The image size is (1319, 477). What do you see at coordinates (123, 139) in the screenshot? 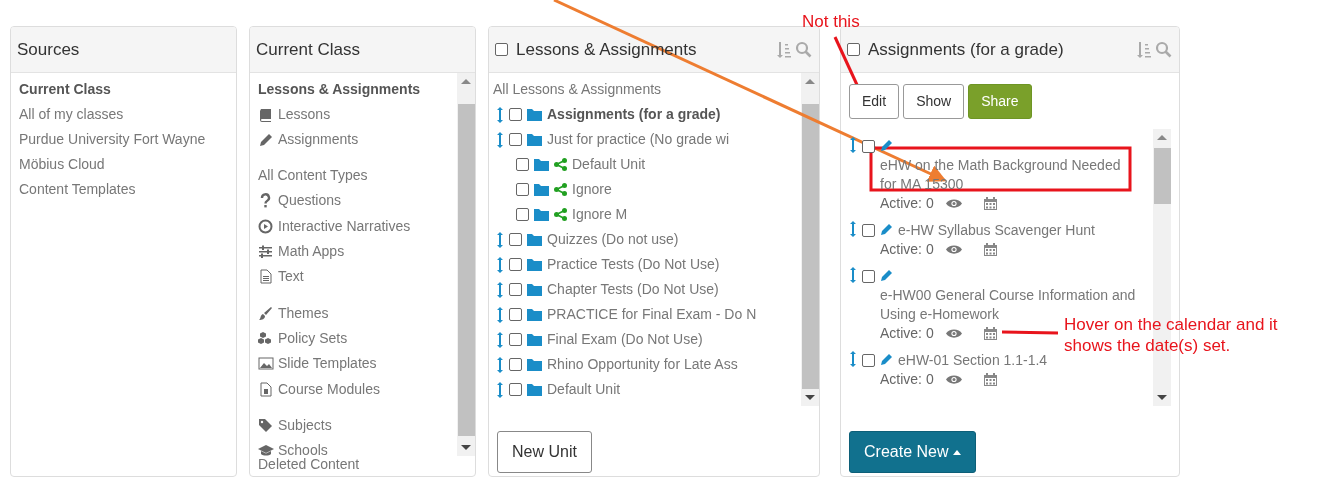
I see `source-link: Purdue University Fort Wayne` at bounding box center [123, 139].